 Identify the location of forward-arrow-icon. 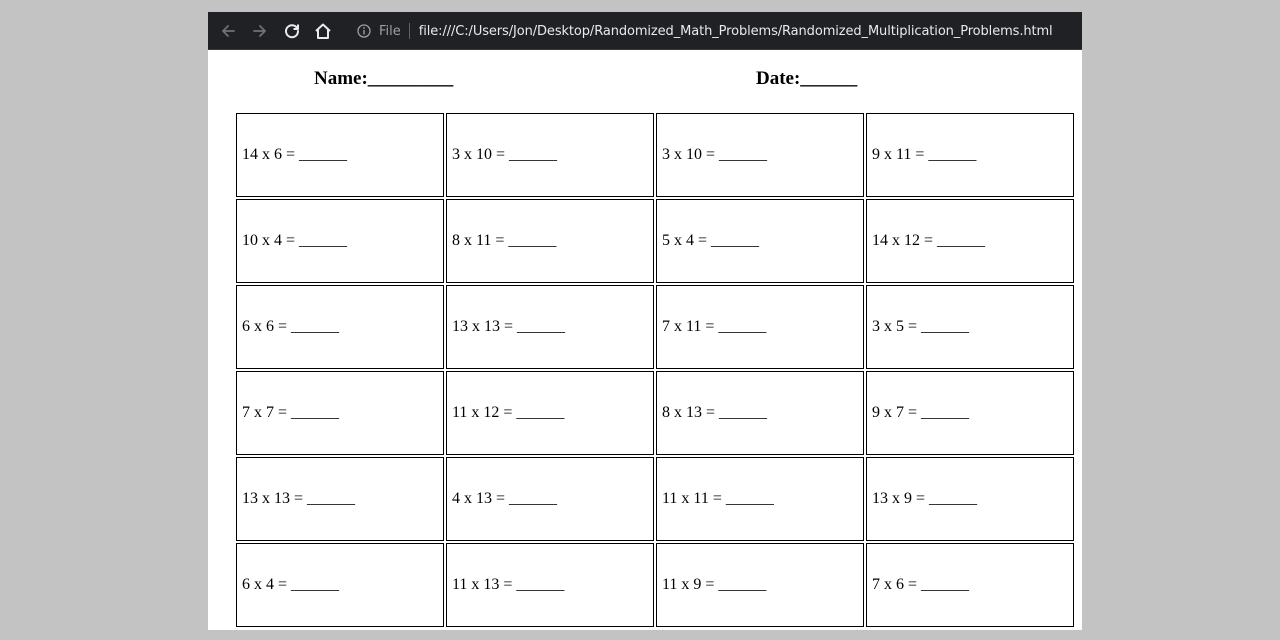
(259, 31).